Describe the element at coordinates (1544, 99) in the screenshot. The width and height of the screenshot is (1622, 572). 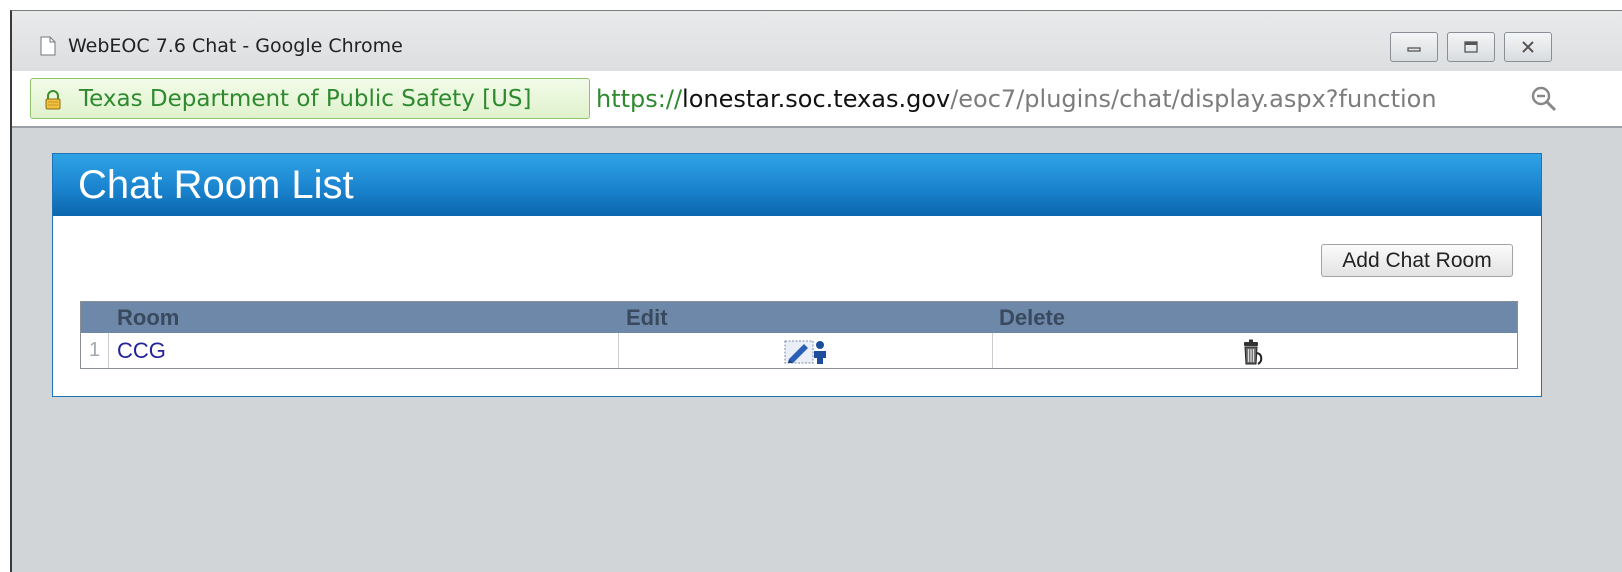
I see `zoom-icon` at that location.